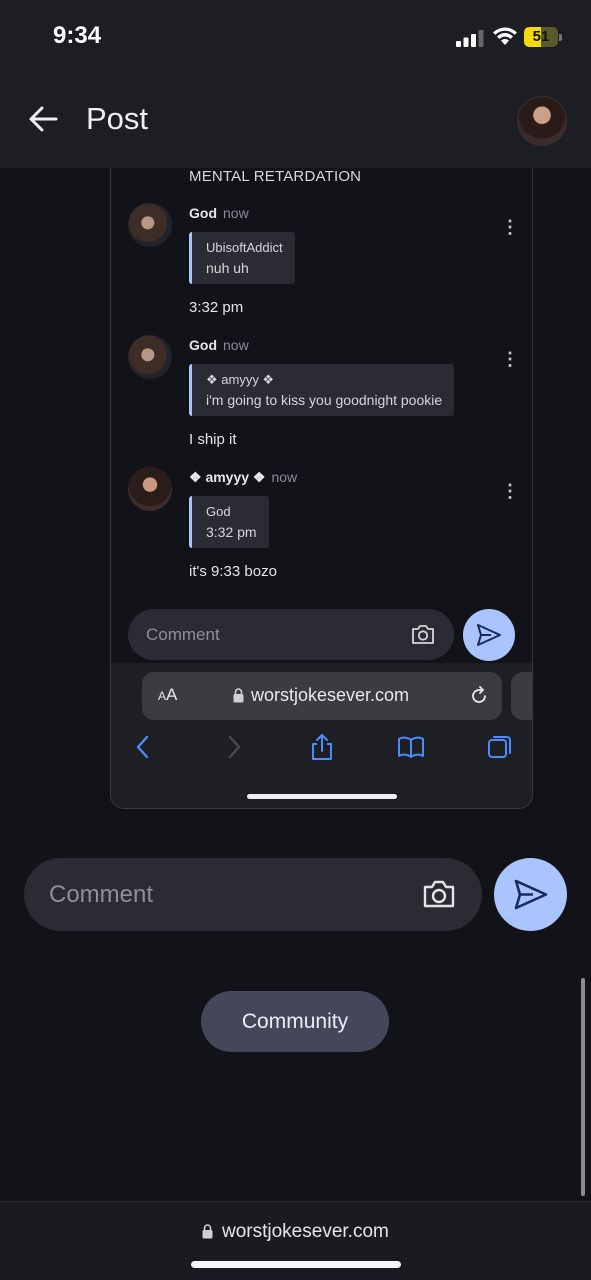  I want to click on quote-author: ❖ amyyy ❖, so click(240, 379).